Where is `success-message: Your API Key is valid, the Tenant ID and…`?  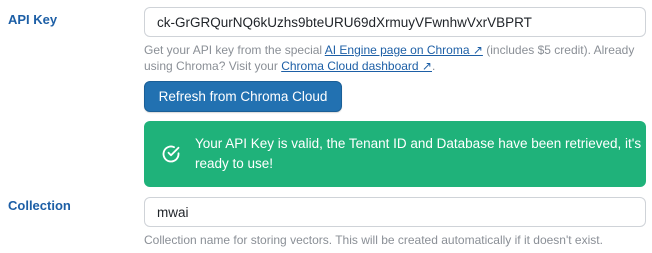 success-message: Your API Key is valid, the Tenant ID and… is located at coordinates (418, 153).